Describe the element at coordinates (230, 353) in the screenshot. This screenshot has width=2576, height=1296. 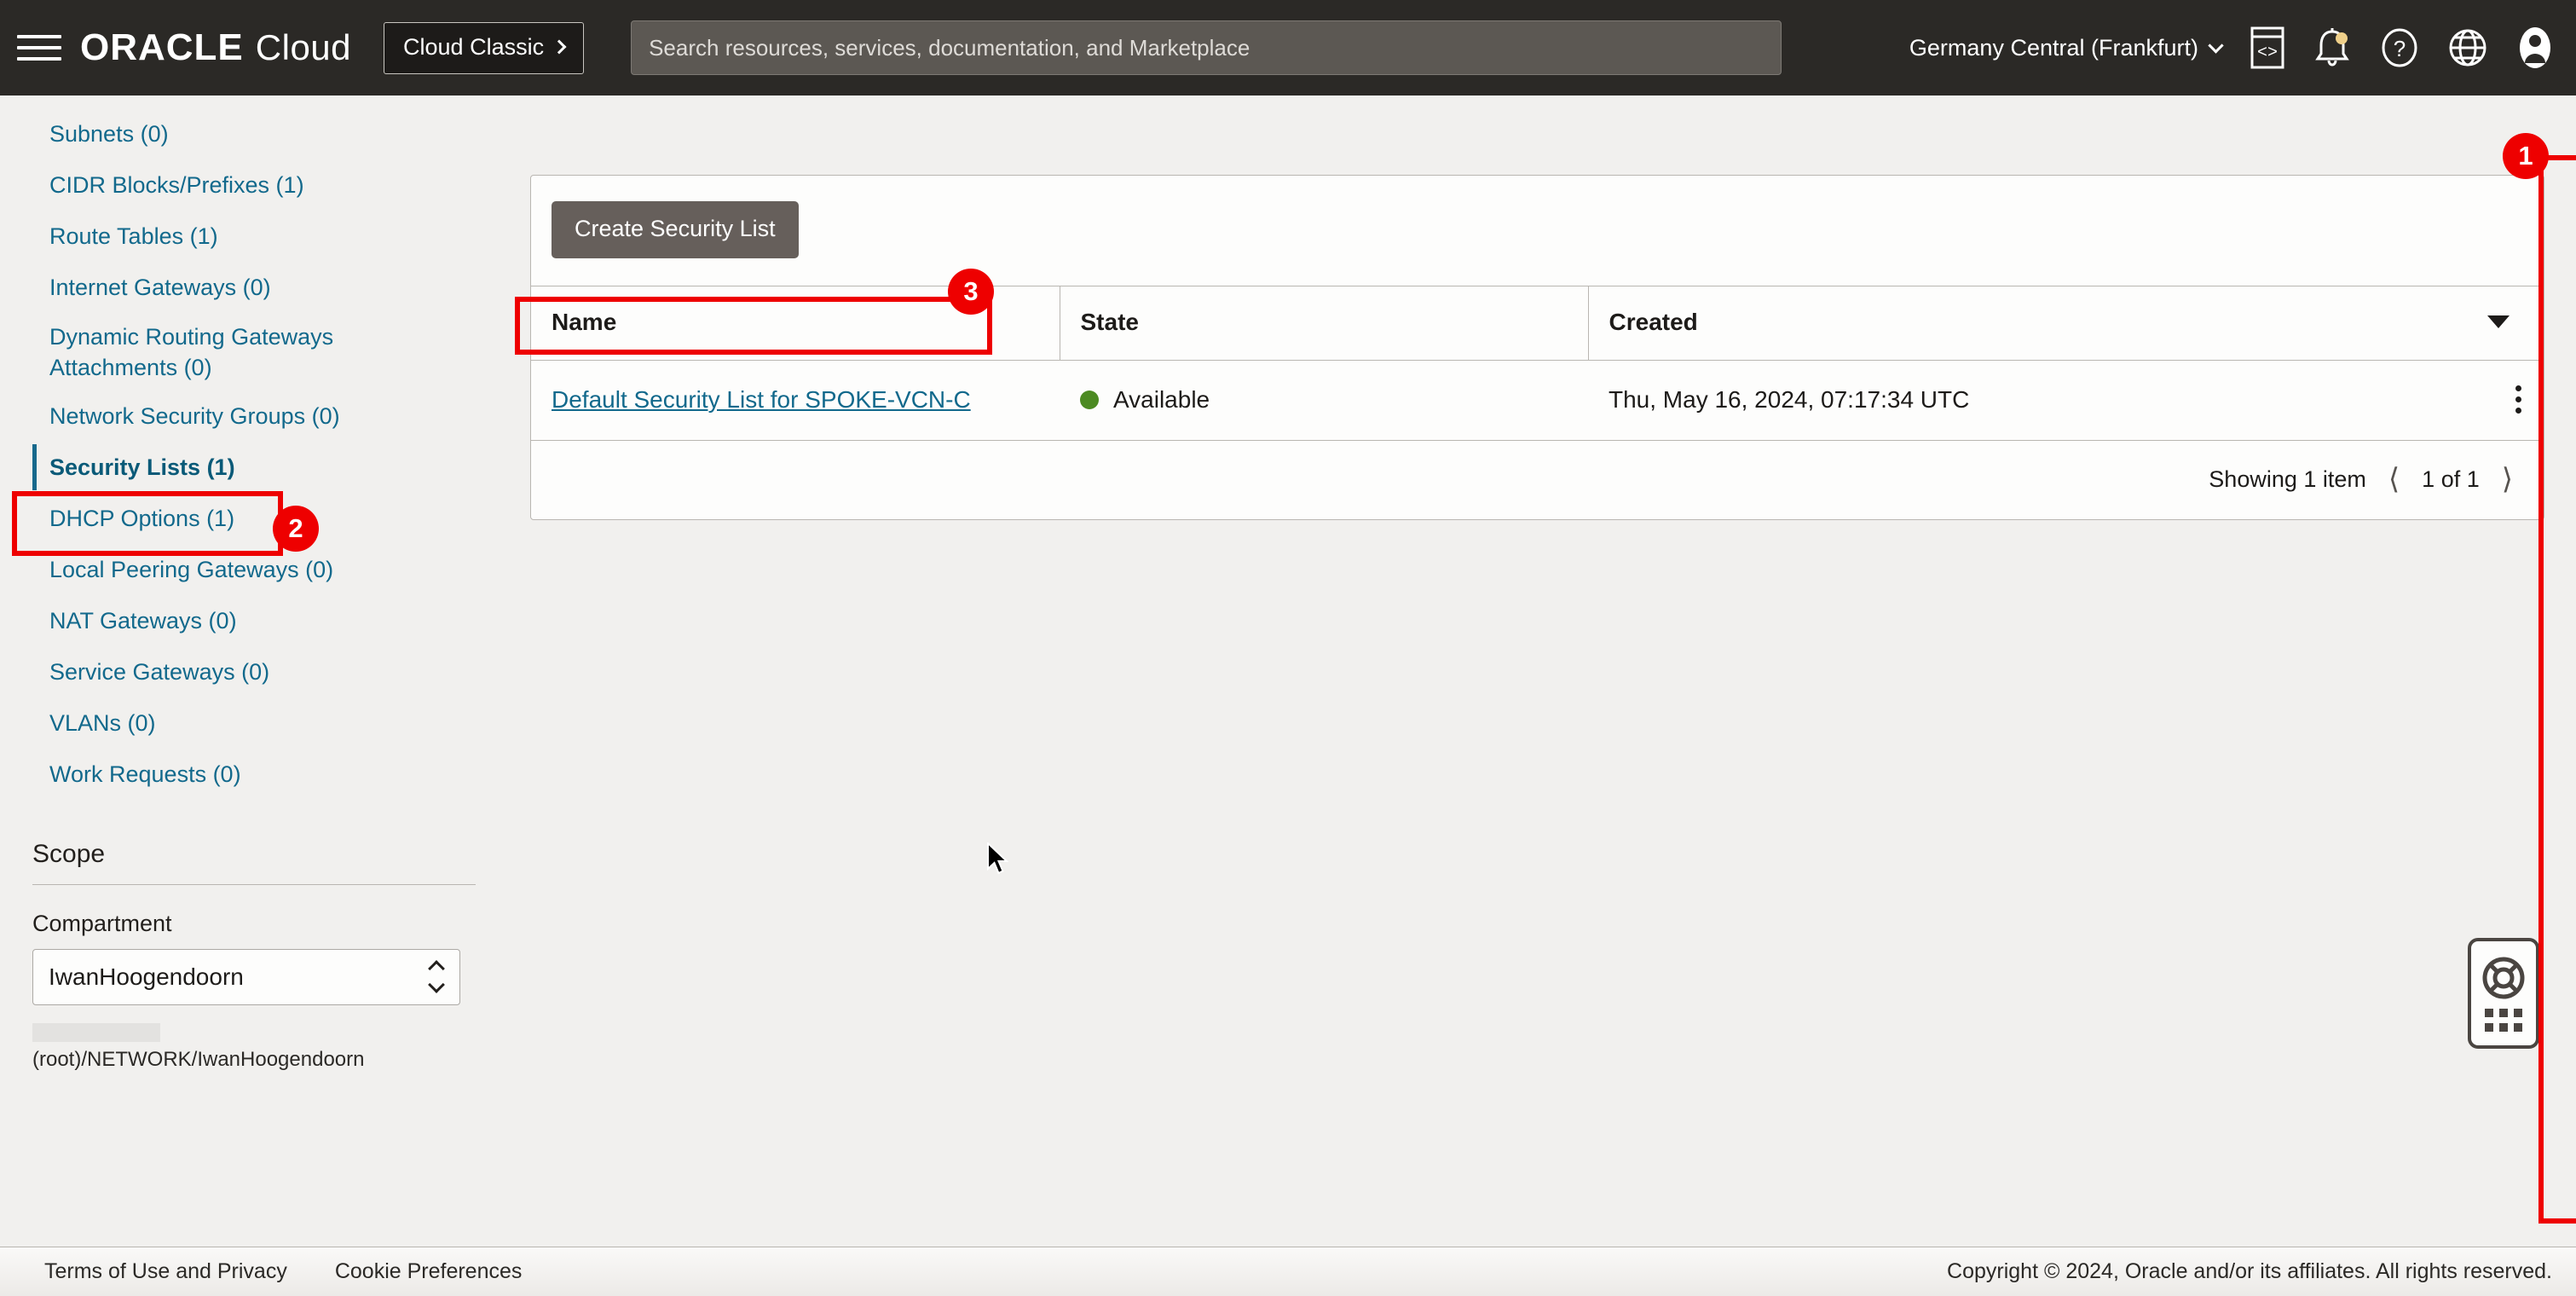
I see `sidebar-item-drg-attachments: Dynamic Routing Gateways Attachments (0)` at that location.